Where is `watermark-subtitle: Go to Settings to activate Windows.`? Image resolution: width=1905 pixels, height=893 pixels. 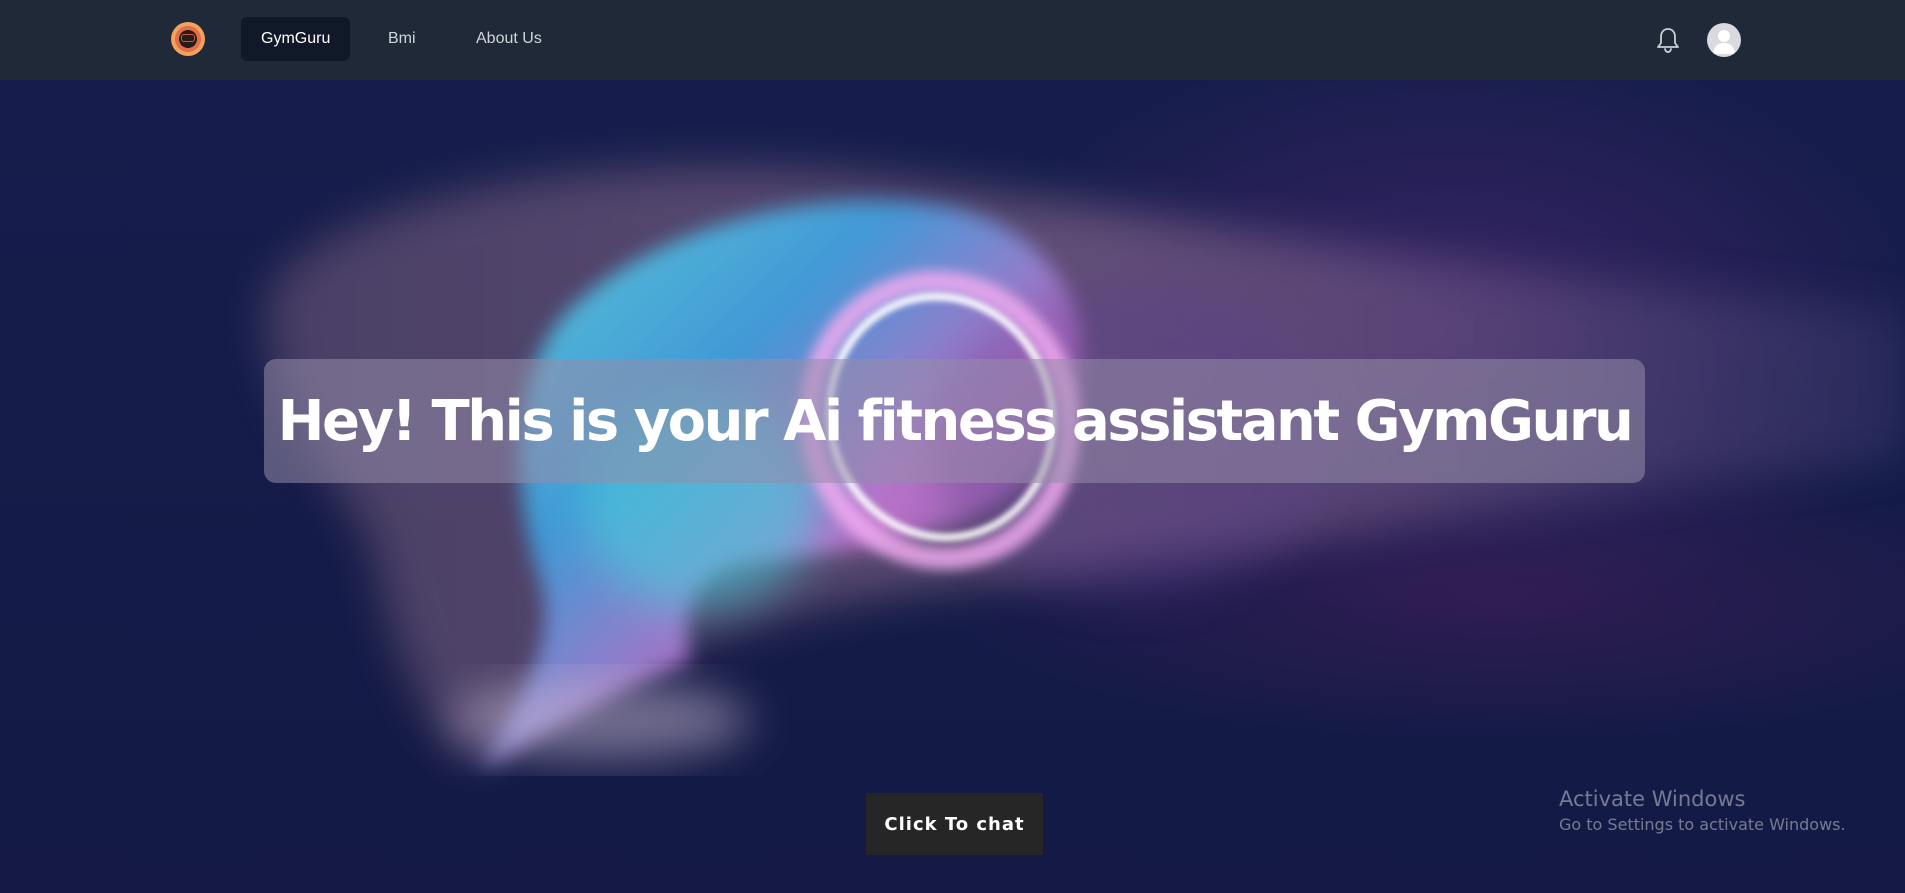 watermark-subtitle: Go to Settings to activate Windows. is located at coordinates (1702, 824).